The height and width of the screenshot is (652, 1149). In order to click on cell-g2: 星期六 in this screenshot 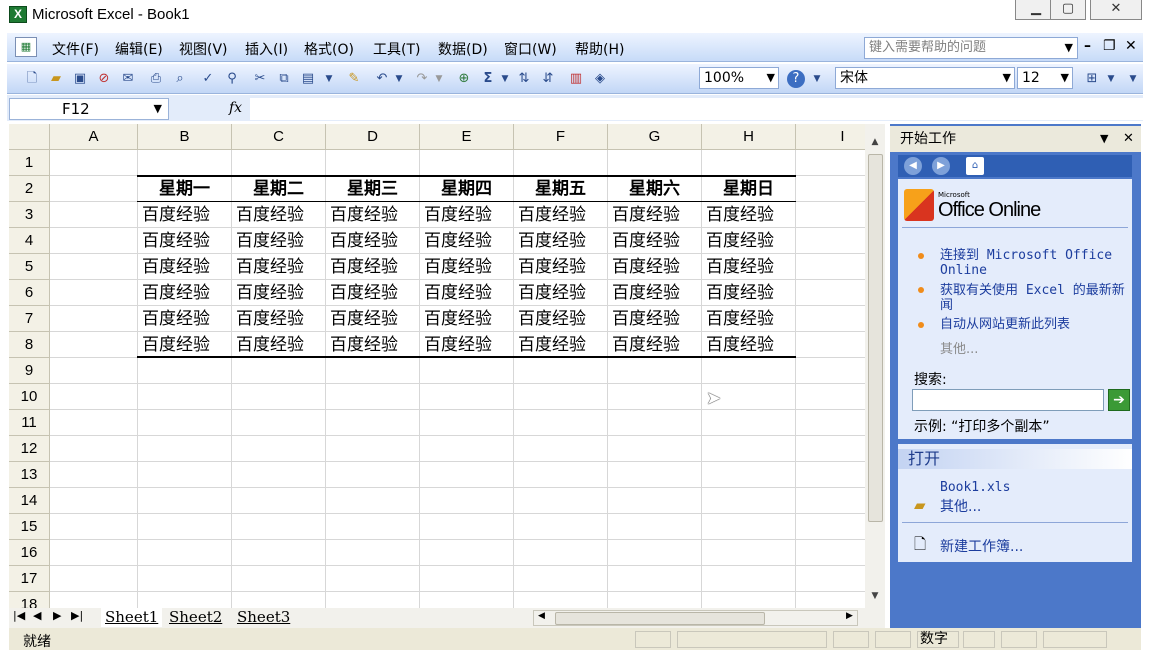, I will do `click(654, 189)`.